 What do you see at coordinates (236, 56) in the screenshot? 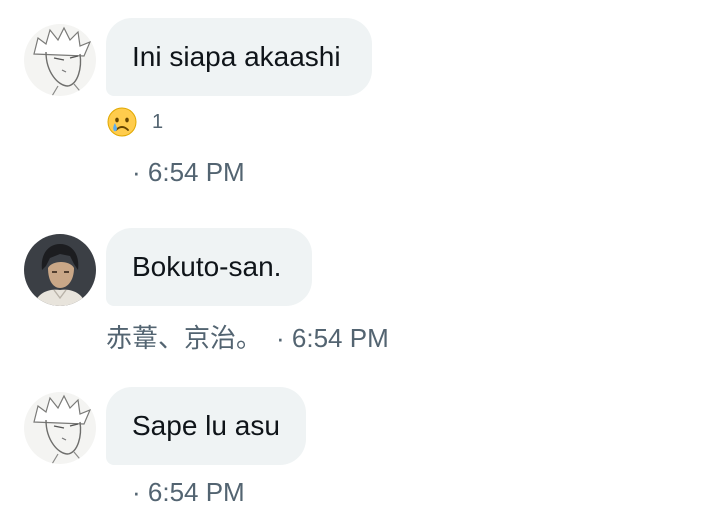
I see `message-text: Ini siapa akaashi` at bounding box center [236, 56].